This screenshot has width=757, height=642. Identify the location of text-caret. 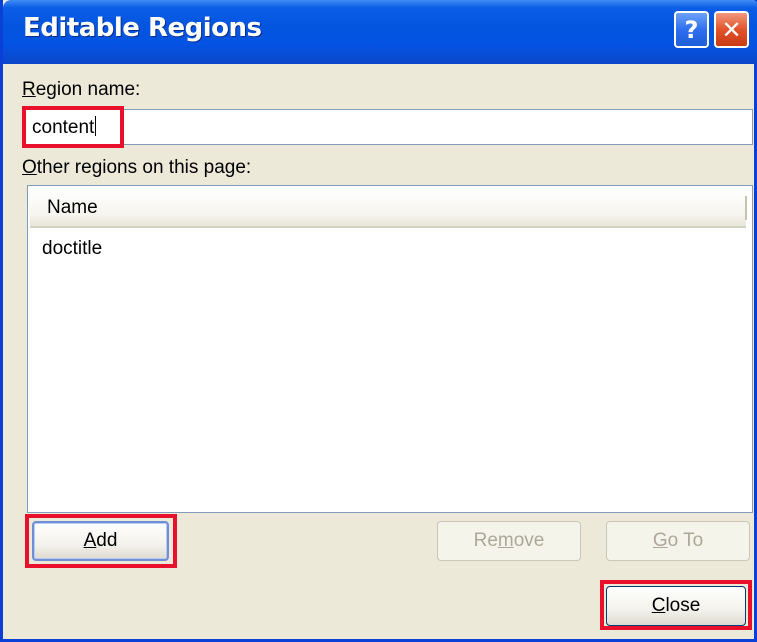
(96, 126).